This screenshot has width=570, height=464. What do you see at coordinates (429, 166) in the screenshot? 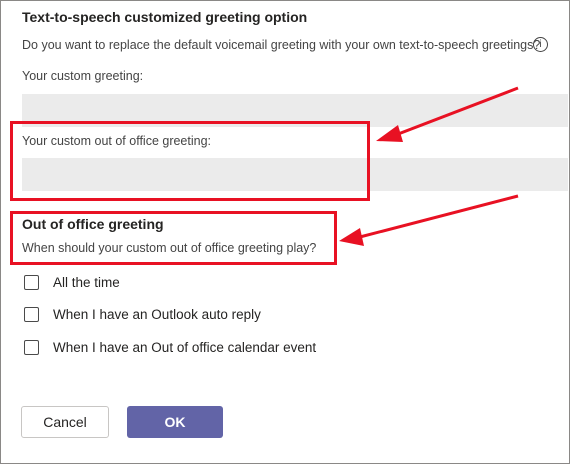
I see `annotation-arrows` at bounding box center [429, 166].